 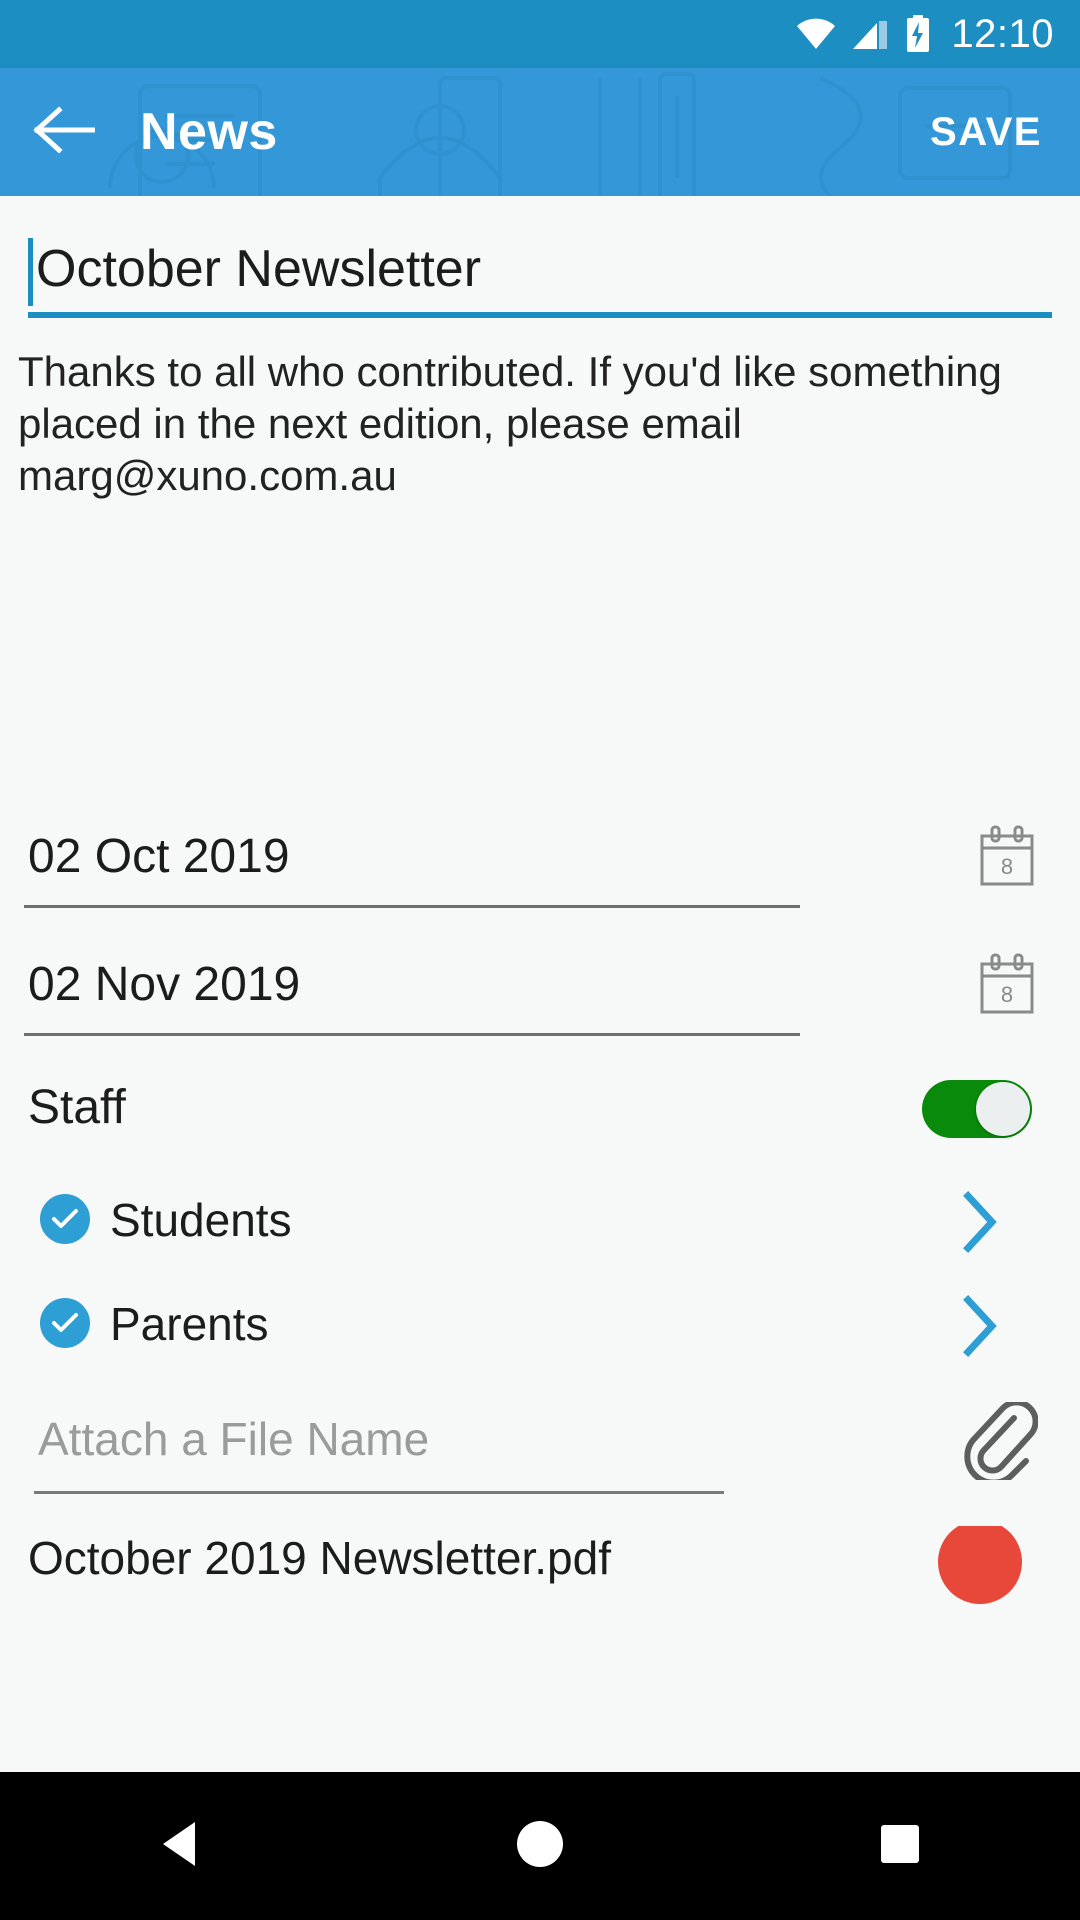 I want to click on news-title-underline, so click(x=540, y=315).